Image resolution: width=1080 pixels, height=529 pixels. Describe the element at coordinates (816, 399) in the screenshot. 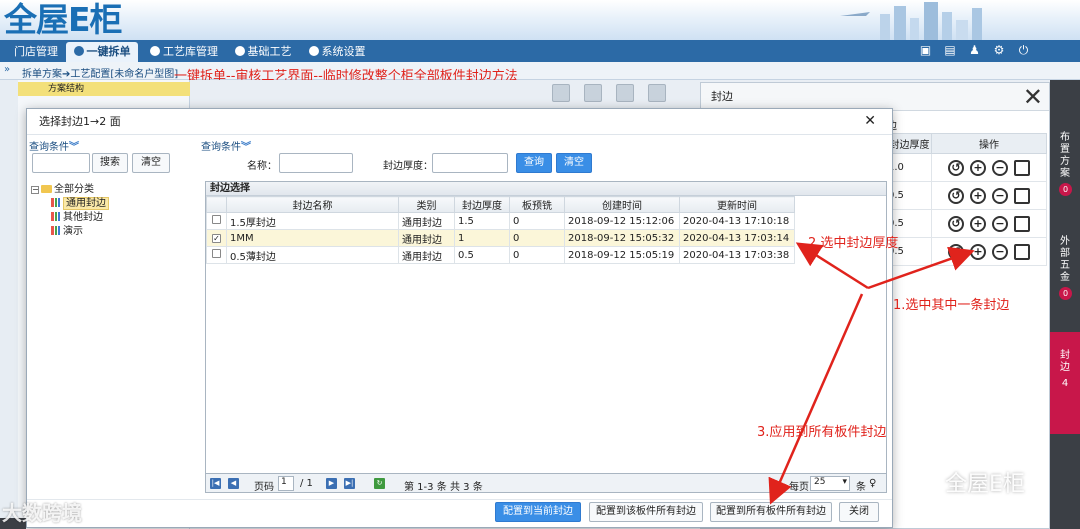

I see `arrow-to-apply-all` at that location.